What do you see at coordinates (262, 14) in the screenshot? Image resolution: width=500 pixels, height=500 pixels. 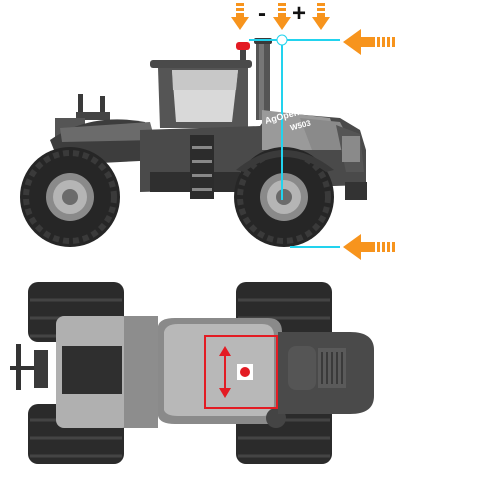 I see `decrease-label: -` at bounding box center [262, 14].